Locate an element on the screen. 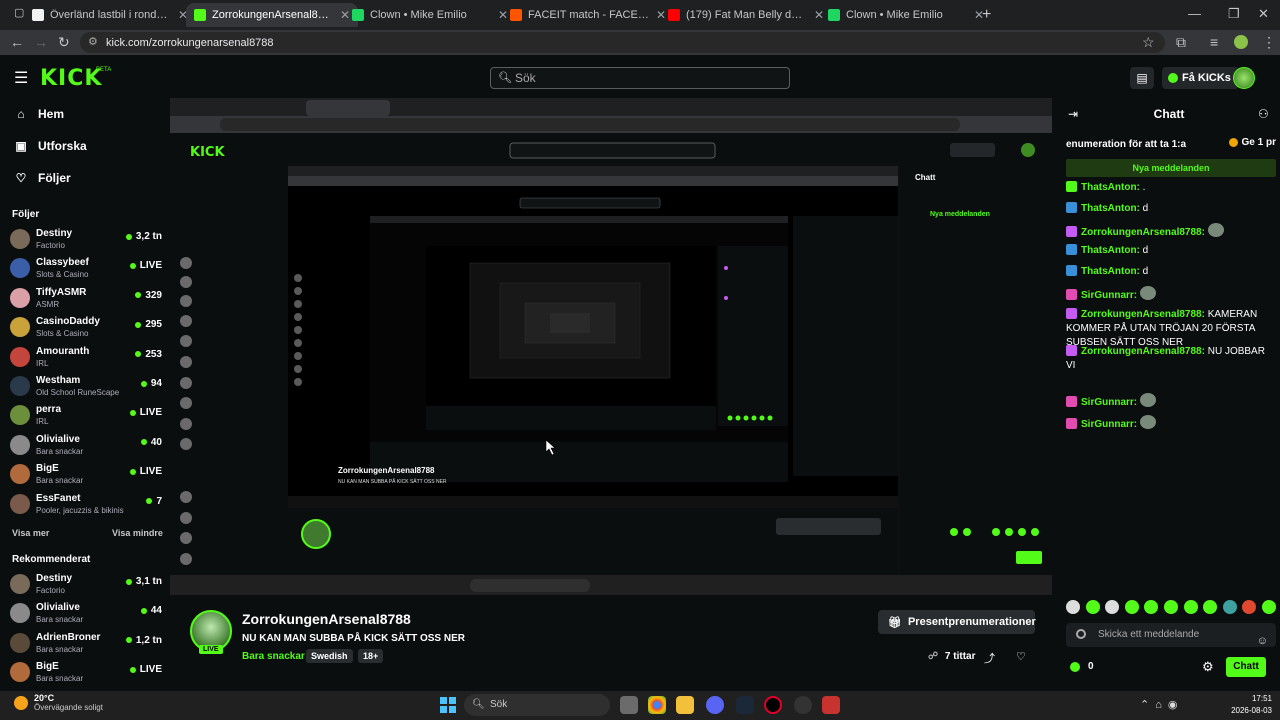 Image resolution: width=1280 pixels, height=720 pixels. channel-item: AdrienBroner Bara snackar 1,2 tn is located at coordinates (86, 644).